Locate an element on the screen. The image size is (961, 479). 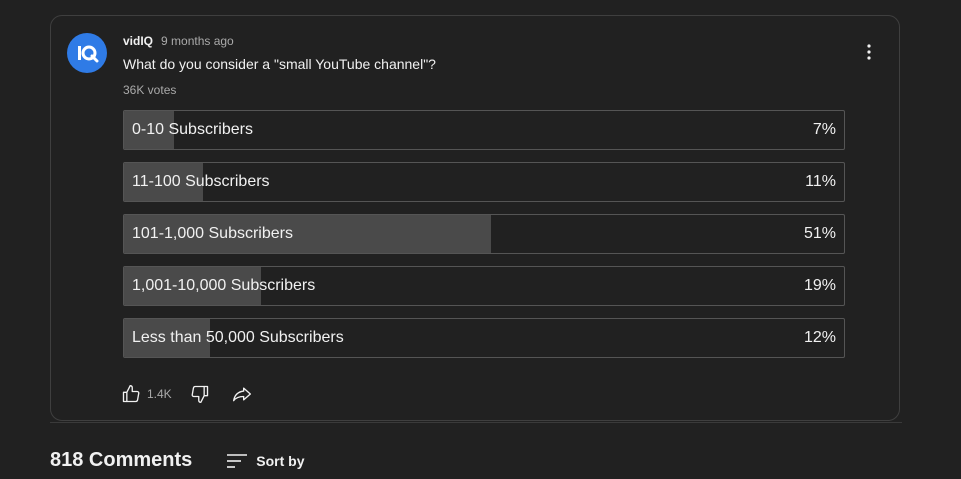
poll-option-label: 0-10 Subscribers is located at coordinates (192, 129).